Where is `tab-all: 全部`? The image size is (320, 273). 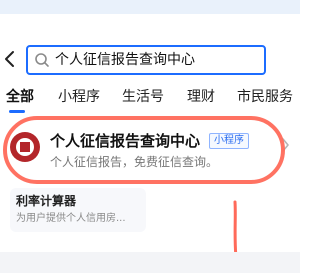
tab-all: 全部 is located at coordinates (20, 97).